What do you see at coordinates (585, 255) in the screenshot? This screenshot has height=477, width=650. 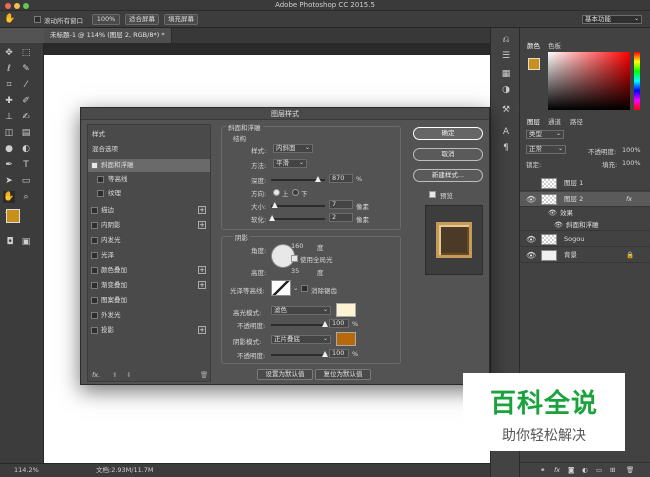 I see `layer-row: 👁 背景 🔒` at bounding box center [585, 255].